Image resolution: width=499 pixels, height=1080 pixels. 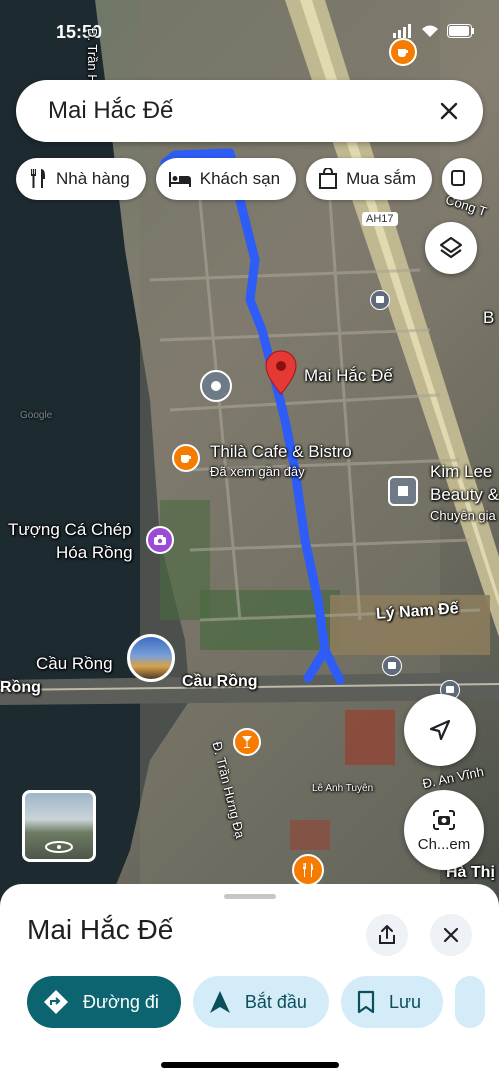 What do you see at coordinates (308, 870) in the screenshot?
I see `restaurant-poi-icon` at bounding box center [308, 870].